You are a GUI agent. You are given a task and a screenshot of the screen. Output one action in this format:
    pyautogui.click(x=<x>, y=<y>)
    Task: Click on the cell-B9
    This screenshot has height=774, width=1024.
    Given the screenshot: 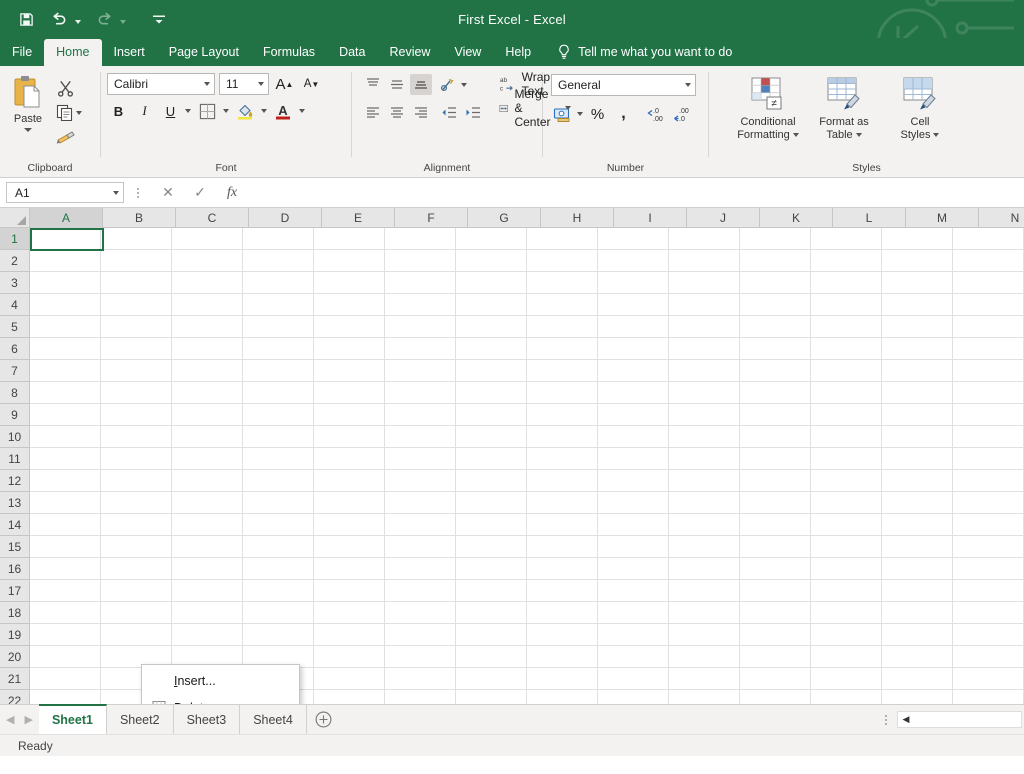 What is the action you would take?
    pyautogui.click(x=136, y=415)
    